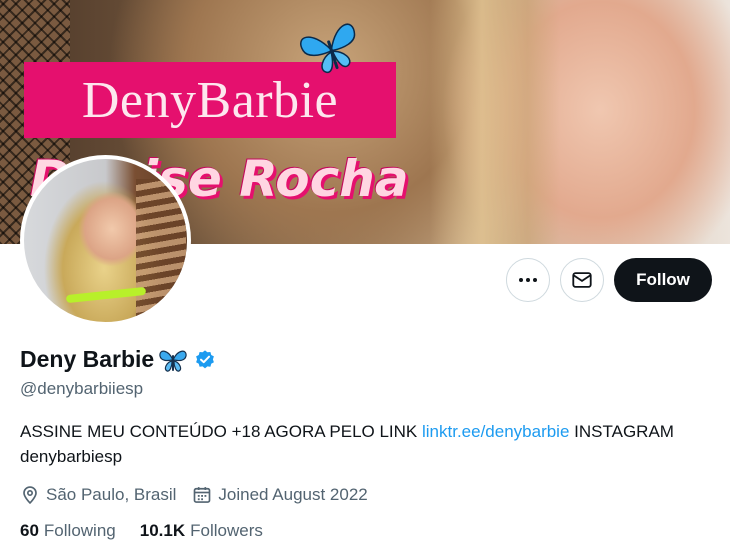  What do you see at coordinates (205, 360) in the screenshot?
I see `verified-badge-icon` at bounding box center [205, 360].